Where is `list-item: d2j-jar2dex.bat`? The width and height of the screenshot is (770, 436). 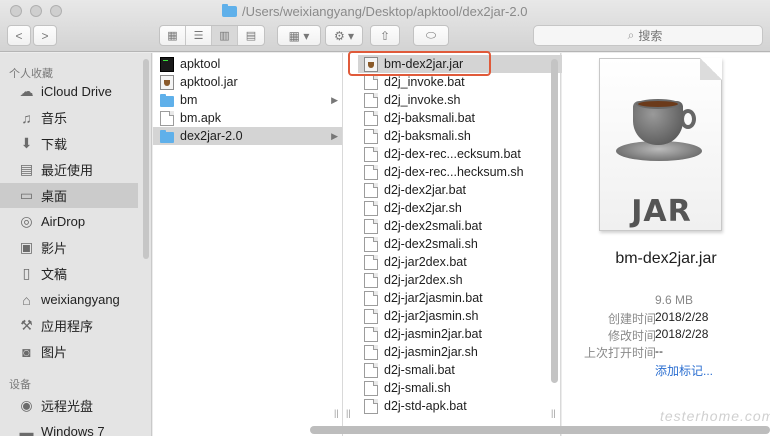 list-item: d2j-jar2dex.bat is located at coordinates (460, 262).